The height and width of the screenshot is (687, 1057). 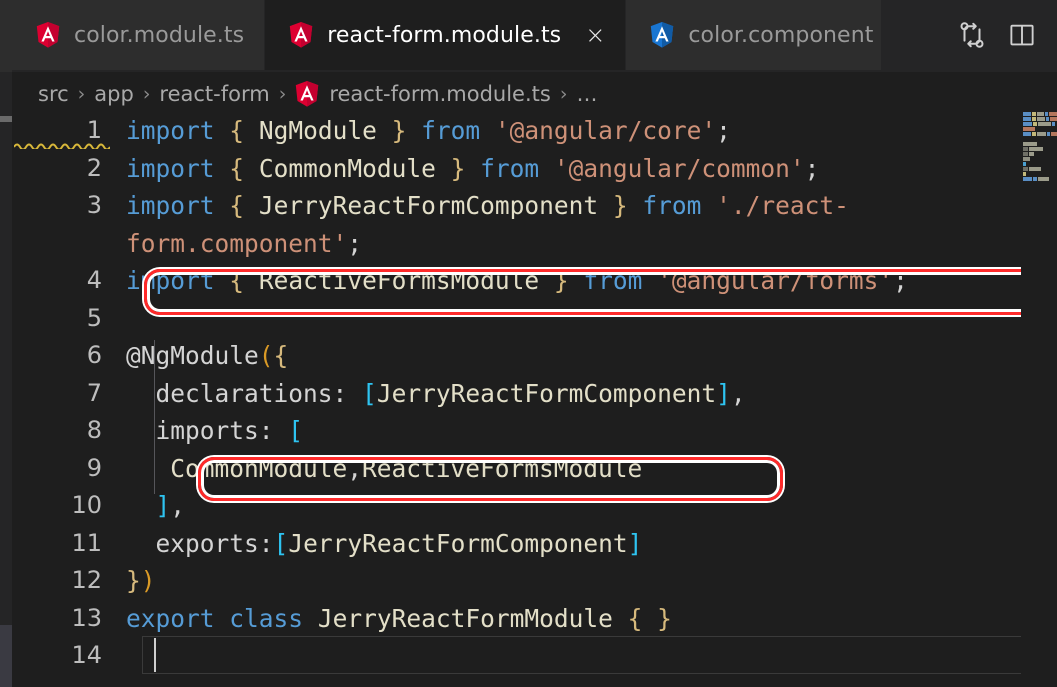 I want to click on activity-bar-scrollbar, so click(x=6, y=656).